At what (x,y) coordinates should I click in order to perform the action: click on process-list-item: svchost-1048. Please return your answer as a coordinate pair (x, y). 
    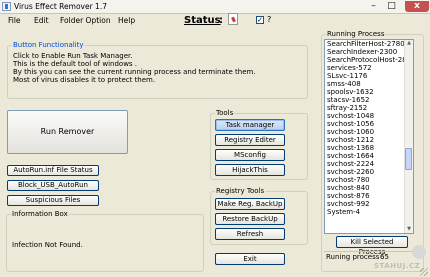
    Looking at the image, I should click on (366, 116).